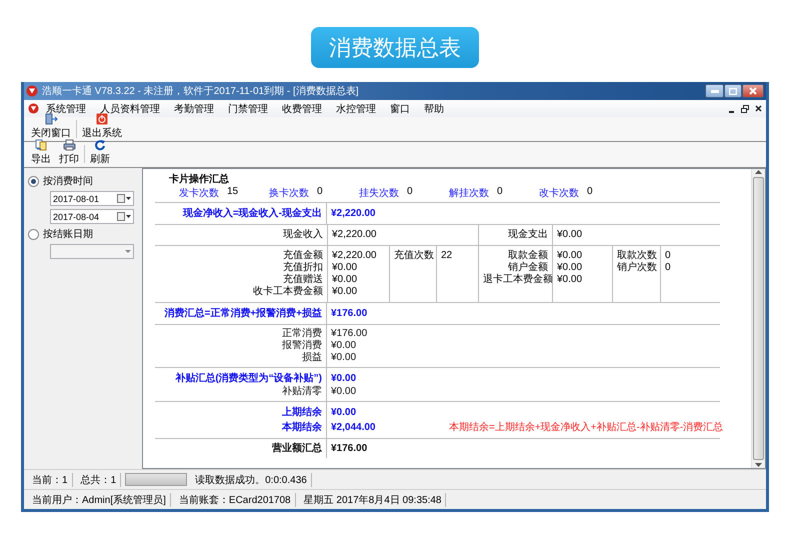  Describe the element at coordinates (100, 145) in the screenshot. I see `refresh-icon` at that location.